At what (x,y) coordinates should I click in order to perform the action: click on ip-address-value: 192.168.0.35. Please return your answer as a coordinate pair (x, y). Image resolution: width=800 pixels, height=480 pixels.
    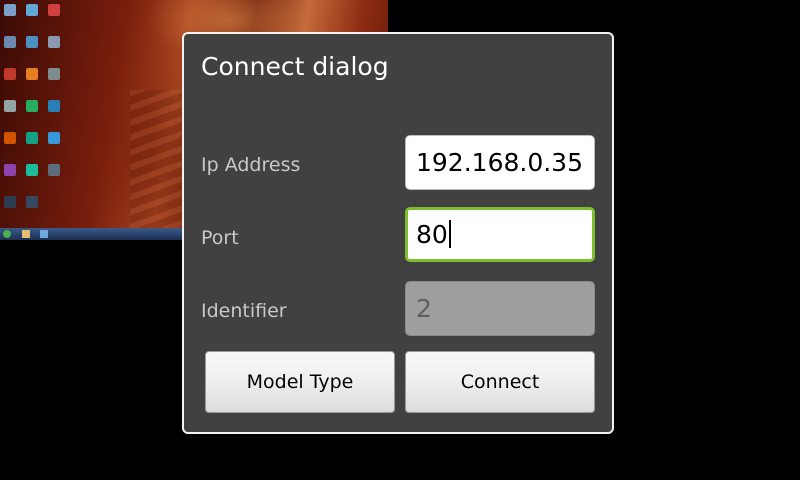
    Looking at the image, I should click on (499, 162).